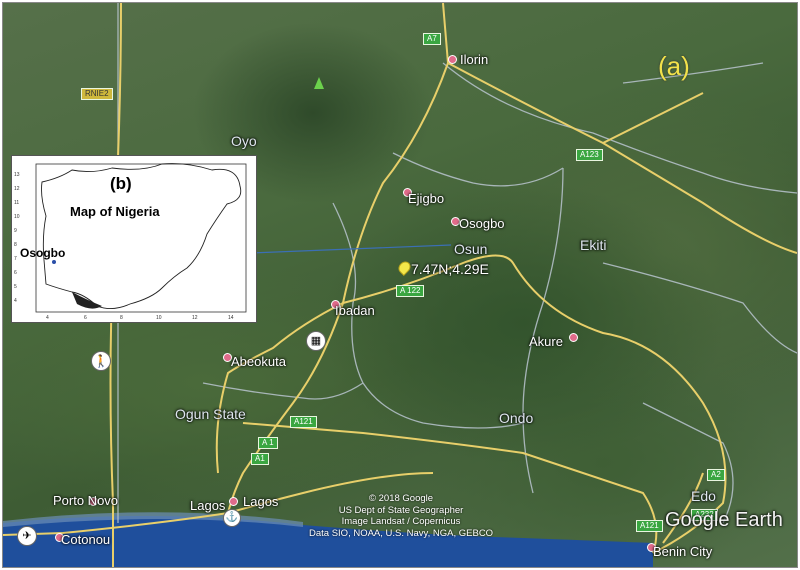 This screenshot has width=800, height=570. I want to click on inset-y-tick-13: 13, so click(17, 175).